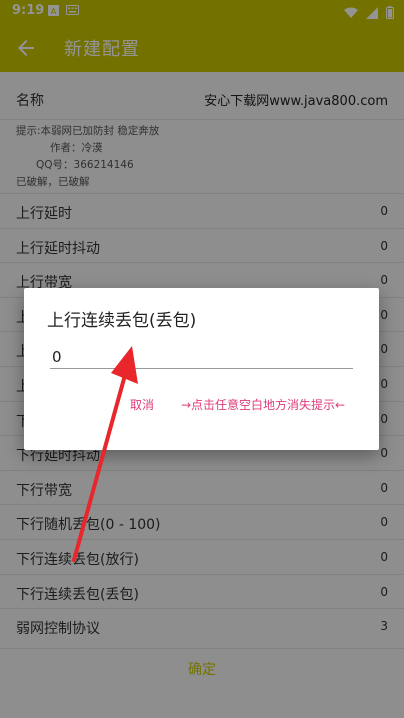  Describe the element at coordinates (263, 404) in the screenshot. I see `dismiss-tip-button: →点击任意空白地方消失提示←` at that location.